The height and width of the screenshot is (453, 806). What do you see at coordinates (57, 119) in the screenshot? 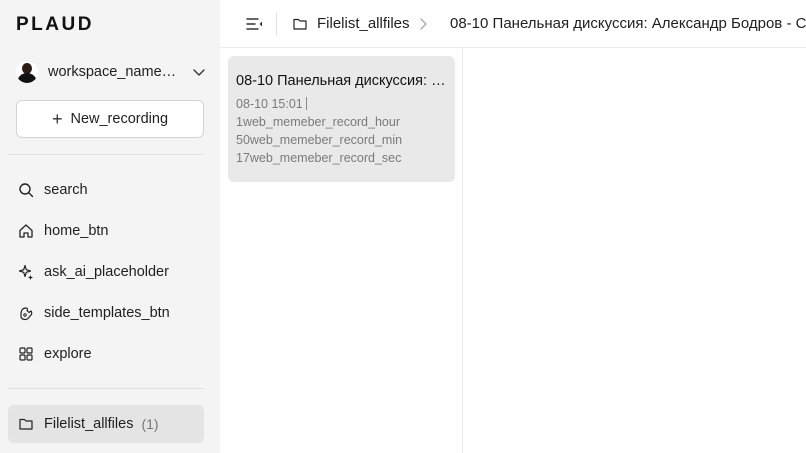
I see `plus-icon: +` at bounding box center [57, 119].